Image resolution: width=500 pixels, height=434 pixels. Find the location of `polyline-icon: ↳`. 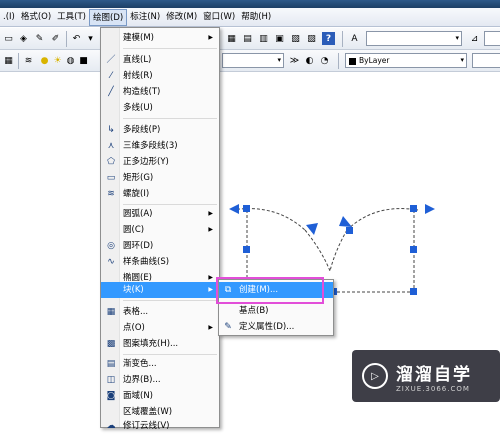

polyline-icon: ↳ is located at coordinates (111, 130).